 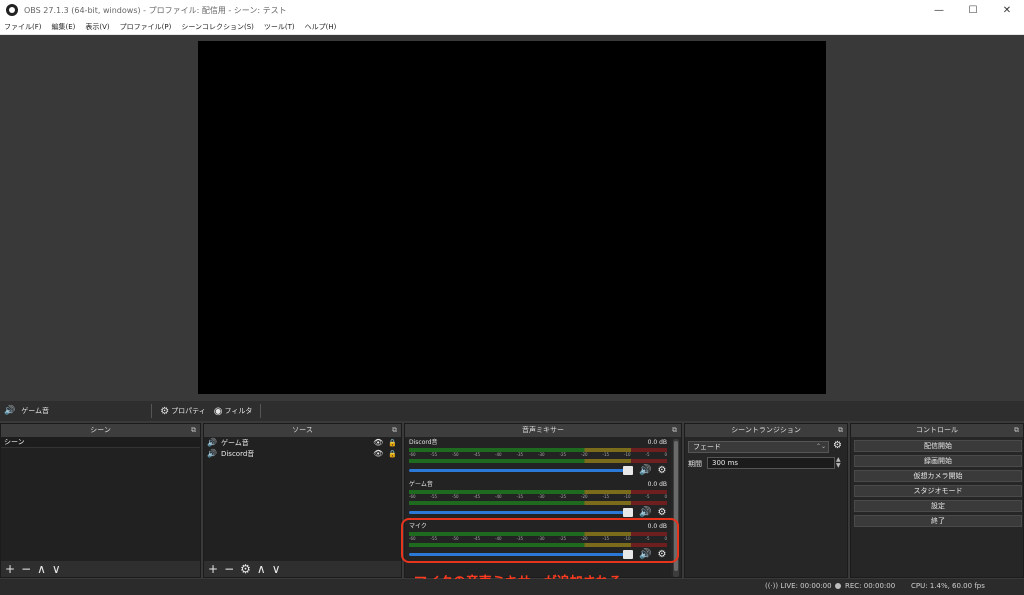 What do you see at coordinates (237, 453) in the screenshot?
I see `source-name: Discord音` at bounding box center [237, 453].